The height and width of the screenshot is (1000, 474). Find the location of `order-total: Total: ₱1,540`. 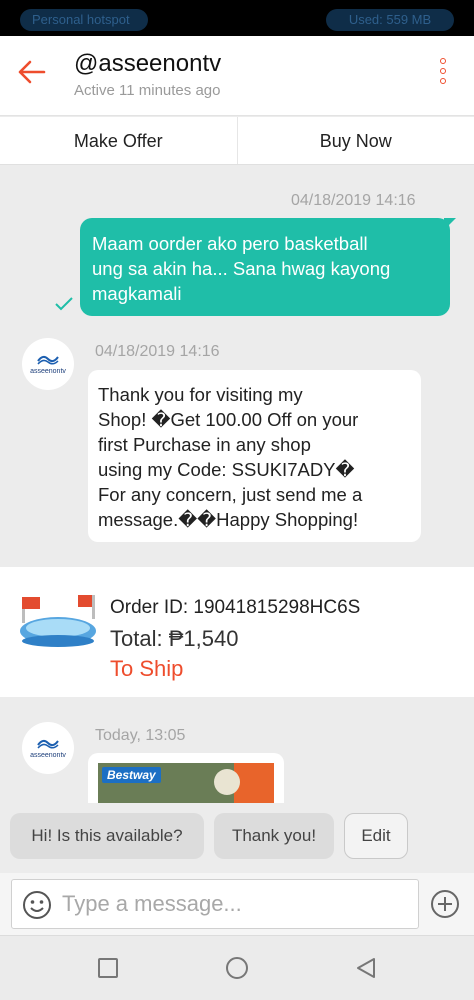

order-total: Total: ₱1,540 is located at coordinates (174, 638).